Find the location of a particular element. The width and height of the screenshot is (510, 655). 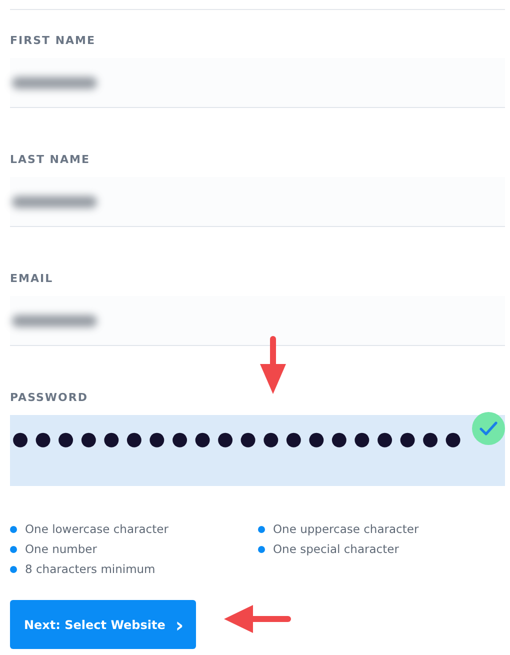

field-label: PASSWORD is located at coordinates (50, 397).